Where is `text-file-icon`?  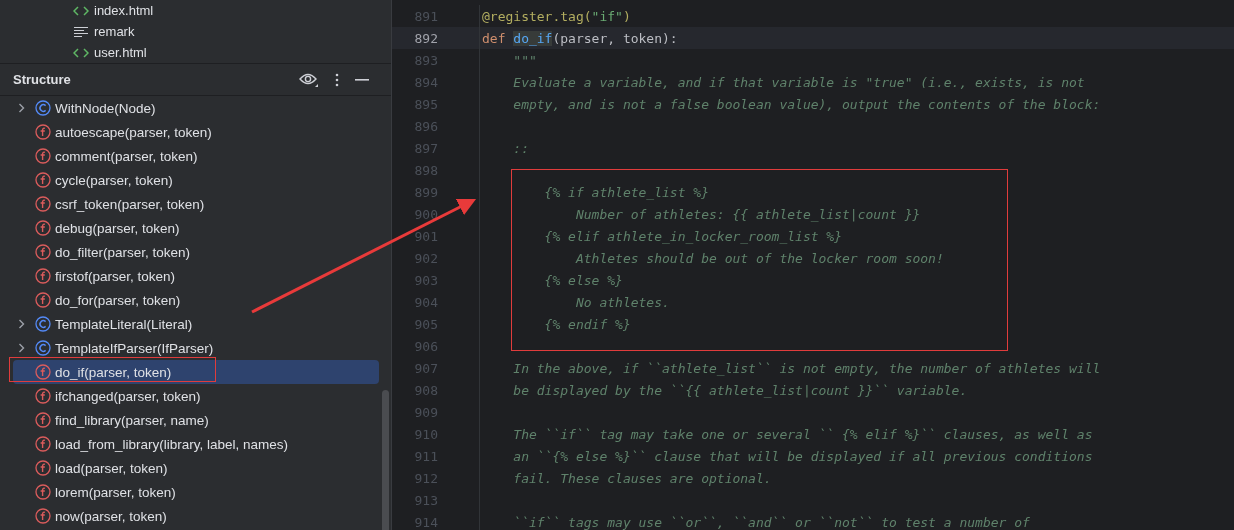
text-file-icon is located at coordinates (81, 31).